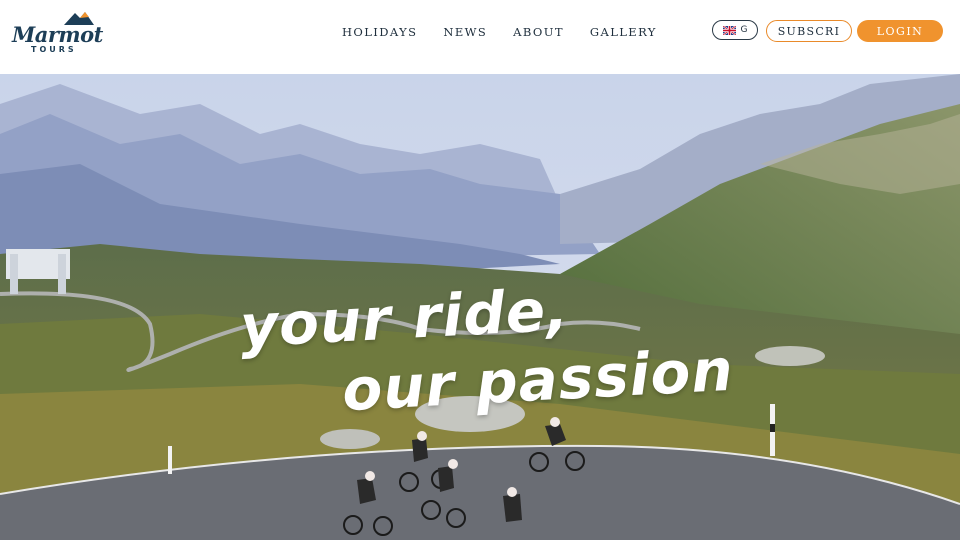 This screenshot has height=540, width=960. I want to click on nav-news: NEWS, so click(465, 32).